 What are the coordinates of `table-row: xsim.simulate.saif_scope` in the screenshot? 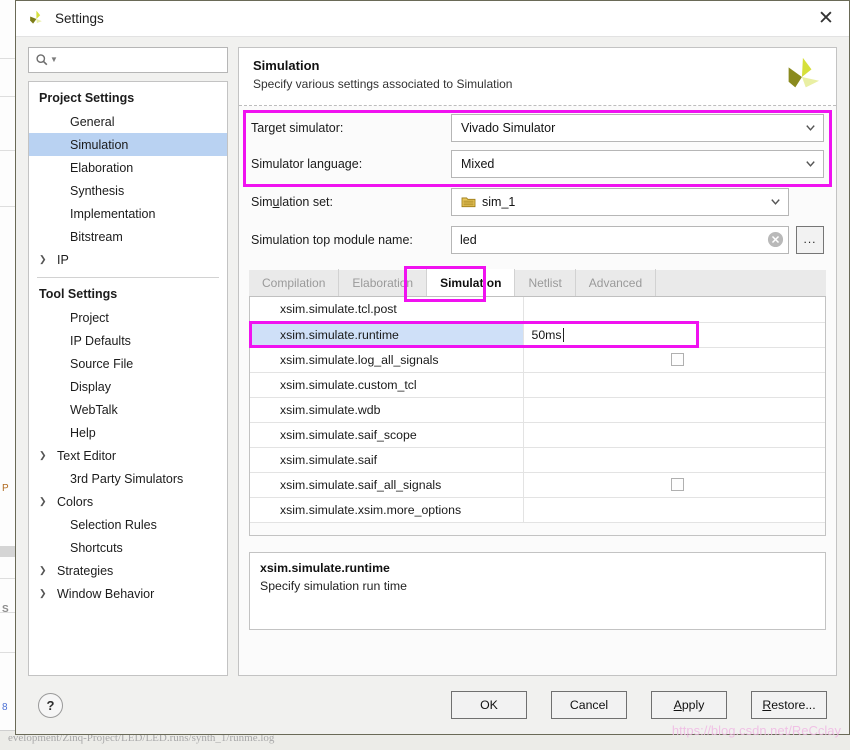 It's located at (537, 435).